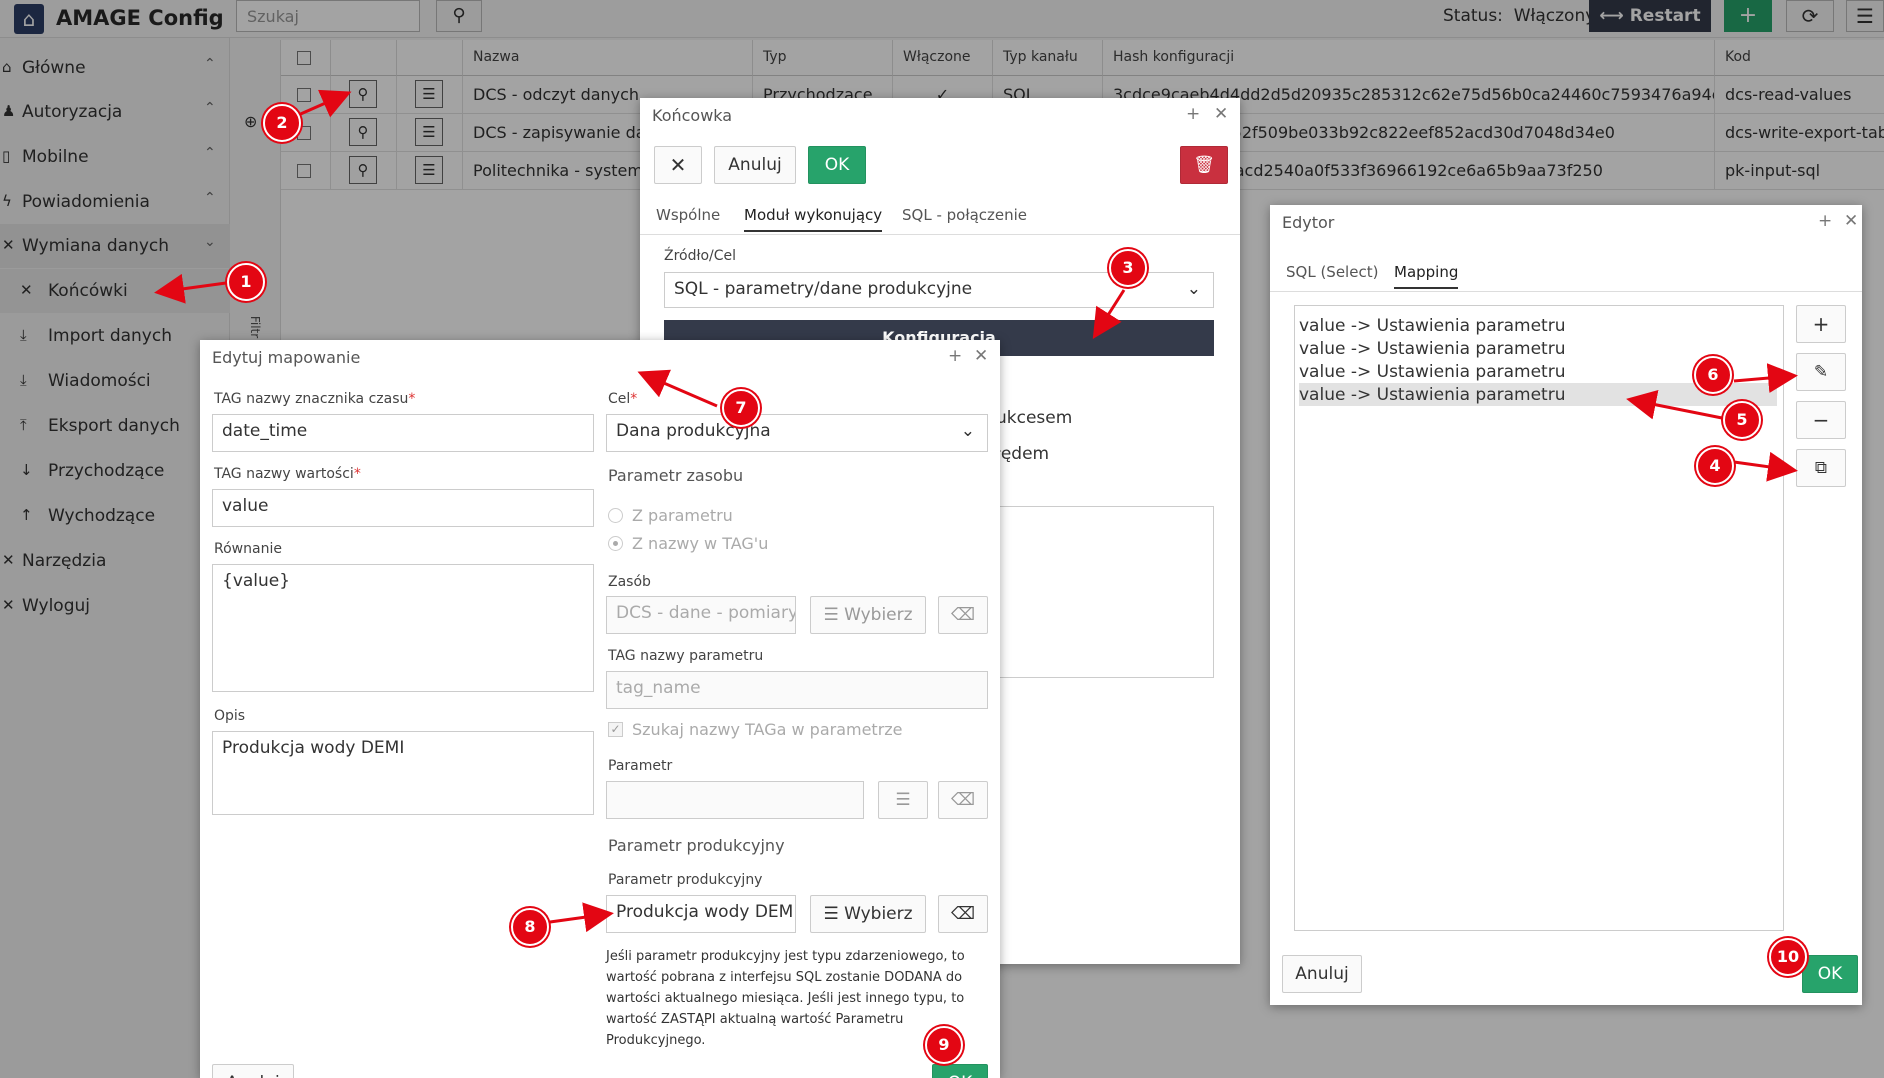 Image resolution: width=1884 pixels, height=1078 pixels. I want to click on annotation-1: 1, so click(246, 282).